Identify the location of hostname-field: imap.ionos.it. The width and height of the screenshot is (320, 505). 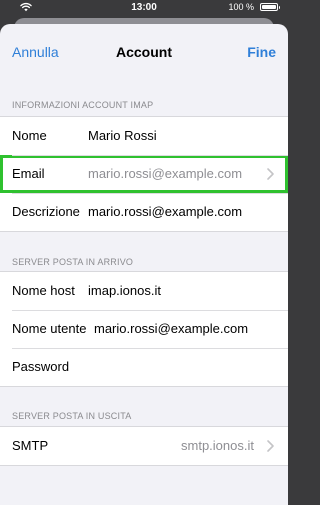
(124, 290).